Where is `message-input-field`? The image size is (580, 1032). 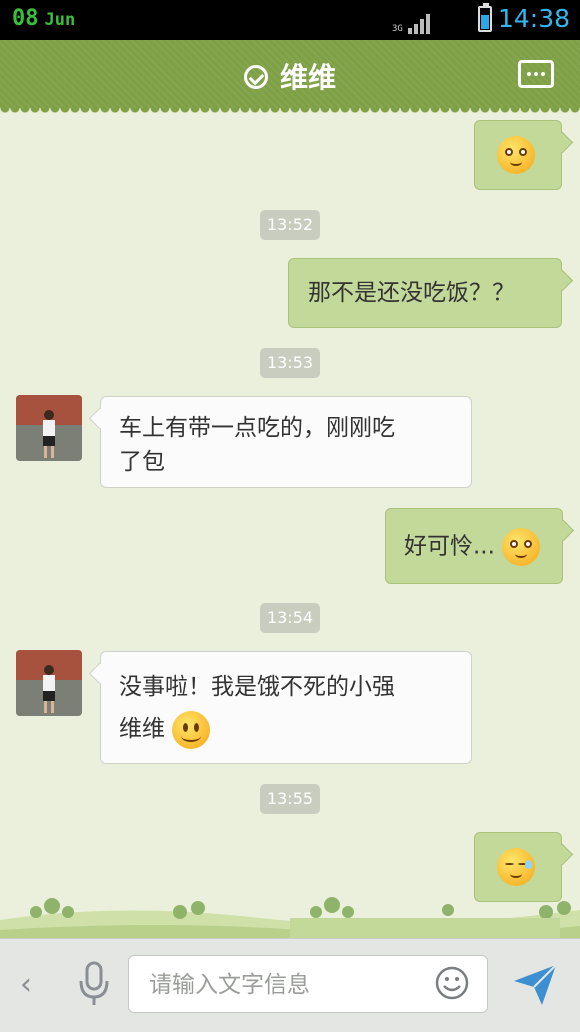 message-input-field is located at coordinates (308, 984).